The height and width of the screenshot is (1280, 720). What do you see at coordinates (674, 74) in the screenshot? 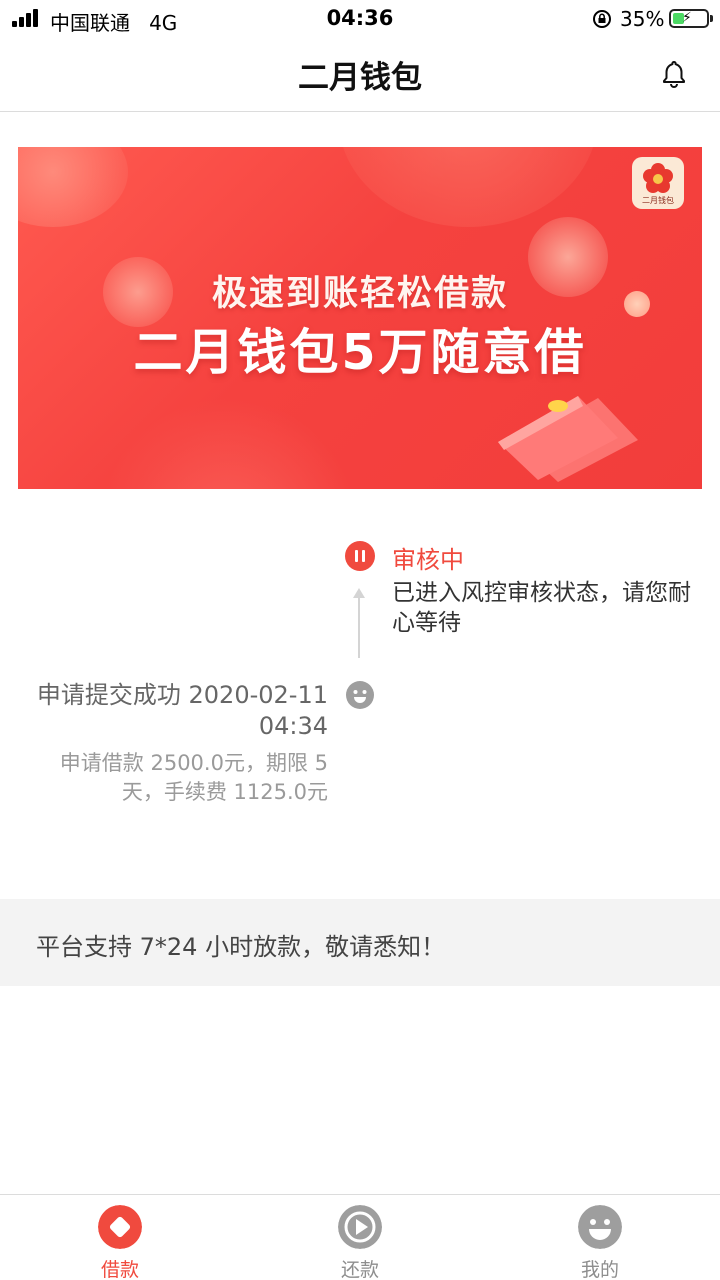
I see `bell-icon` at bounding box center [674, 74].